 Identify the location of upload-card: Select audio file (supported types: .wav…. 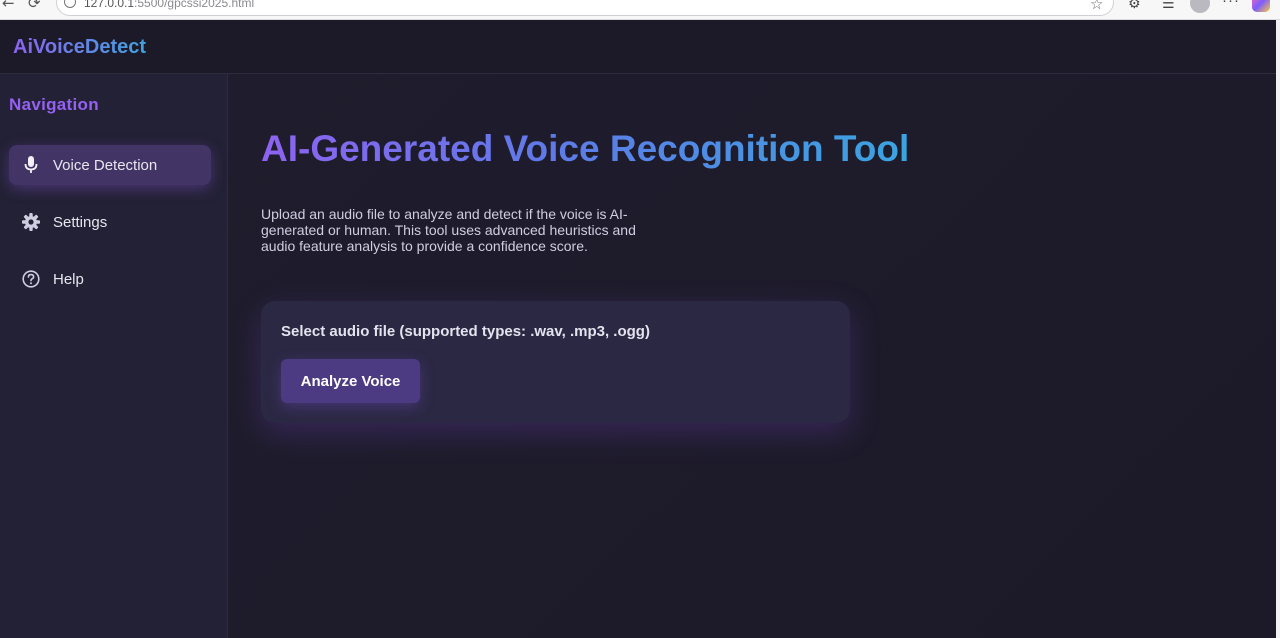
(555, 362).